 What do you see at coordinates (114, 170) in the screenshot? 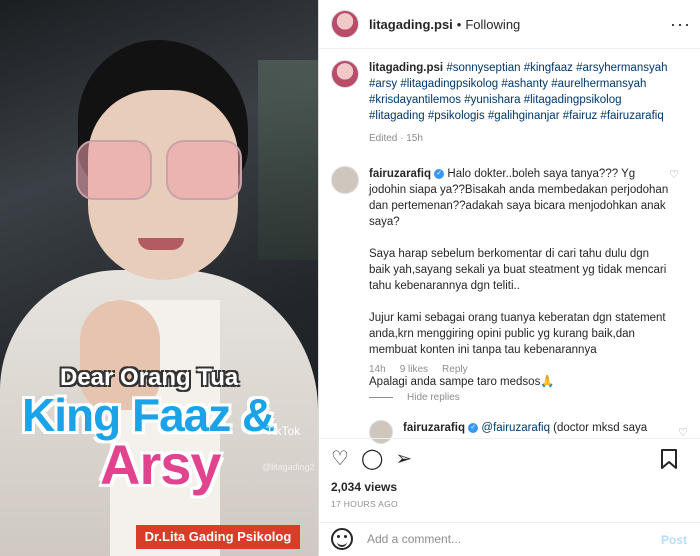
I see `glasses-left-lens` at bounding box center [114, 170].